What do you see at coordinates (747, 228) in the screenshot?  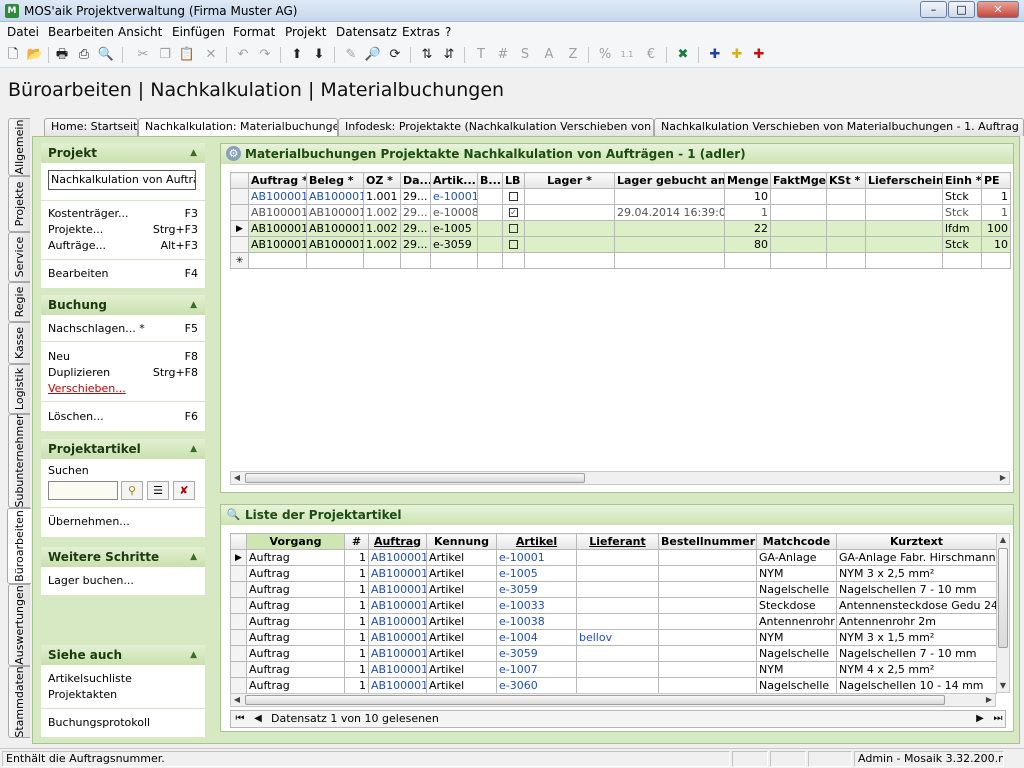 I see `cell-menge: 22` at bounding box center [747, 228].